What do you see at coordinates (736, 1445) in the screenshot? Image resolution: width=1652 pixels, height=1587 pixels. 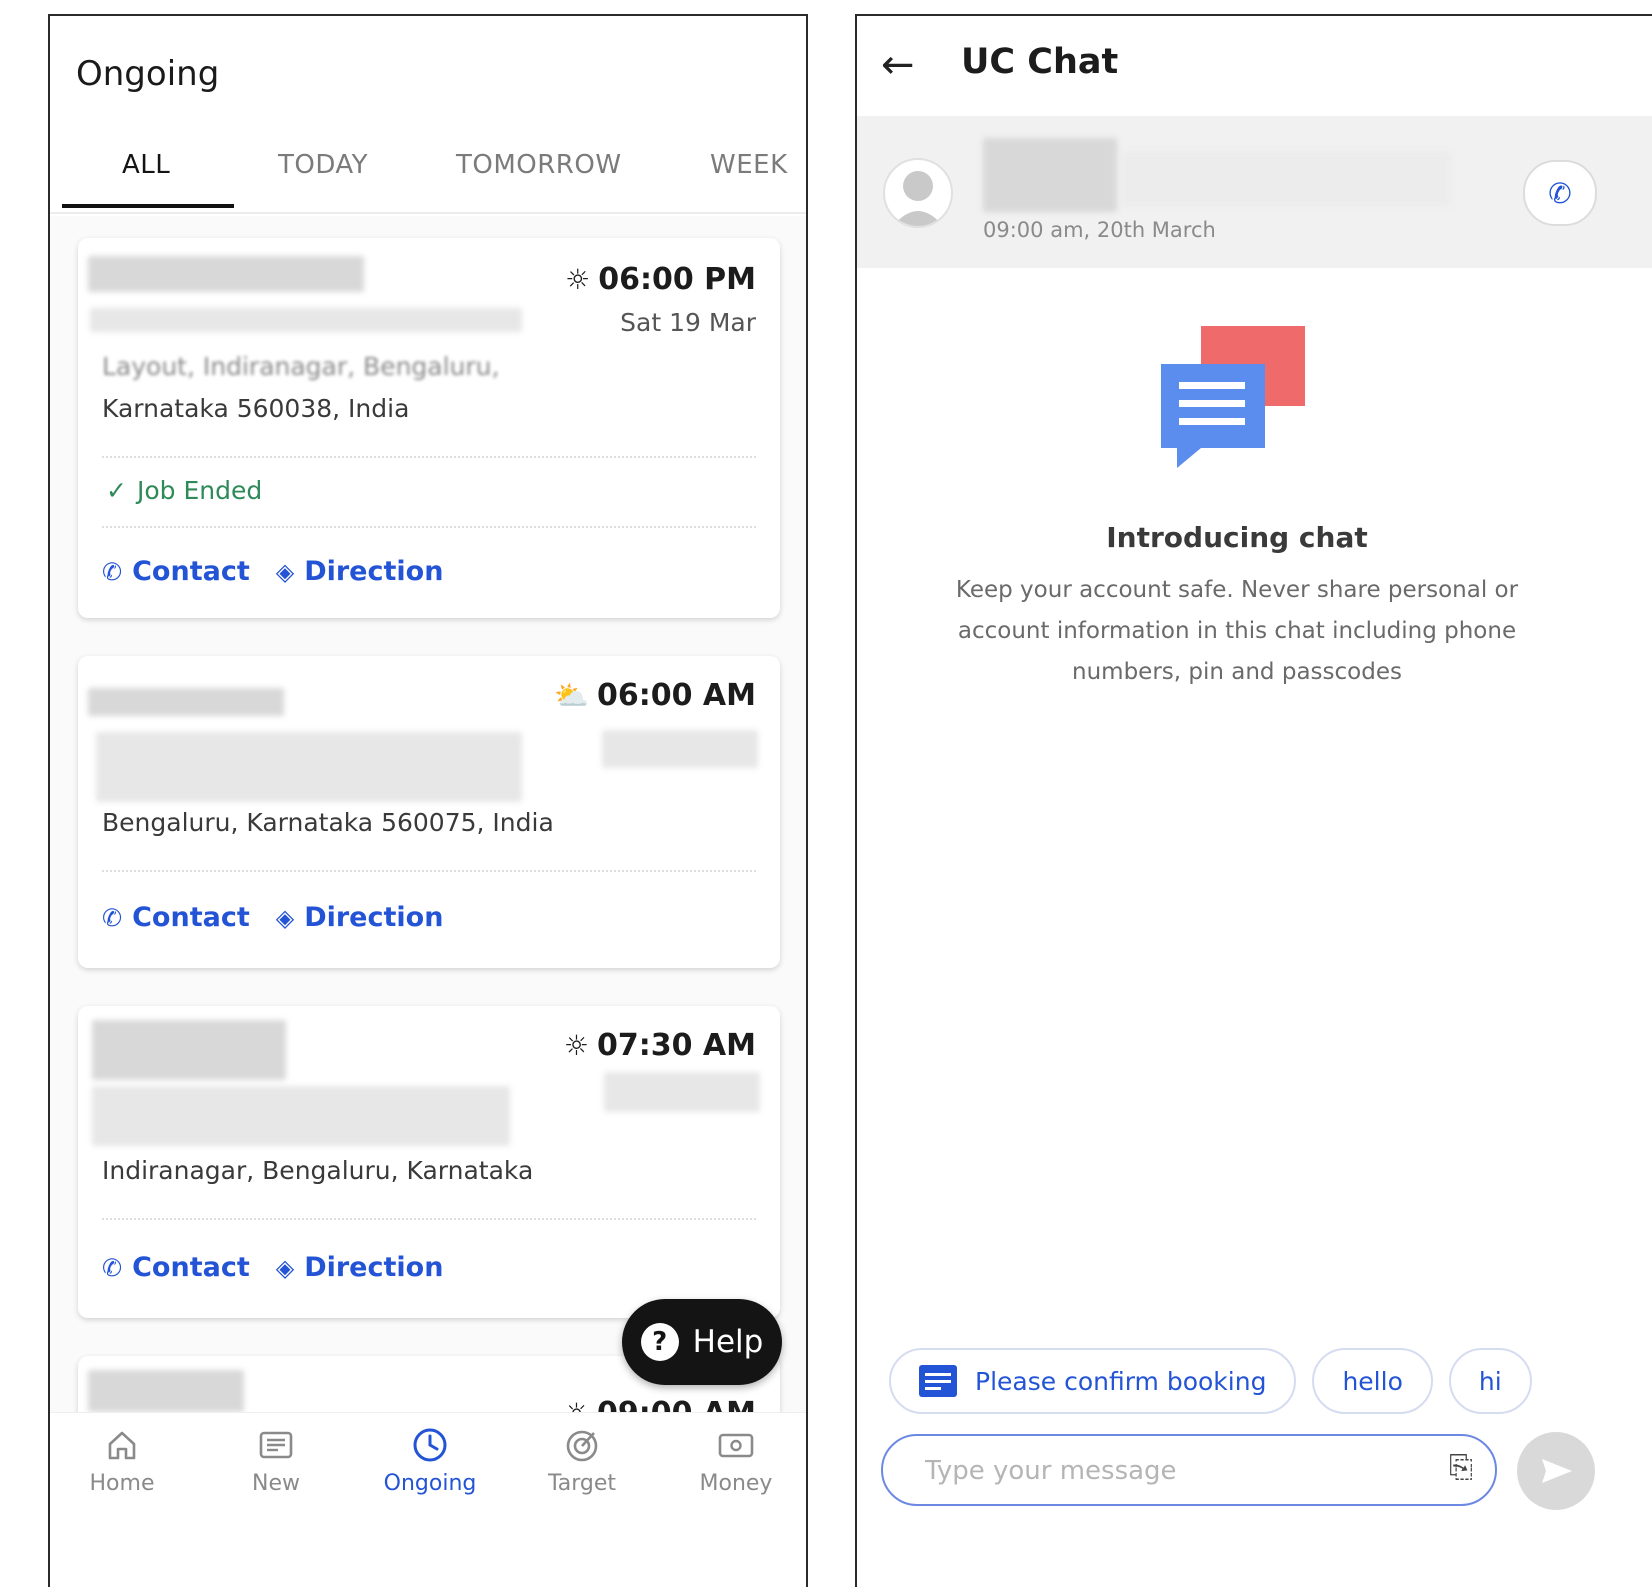 I see `money-icon` at bounding box center [736, 1445].